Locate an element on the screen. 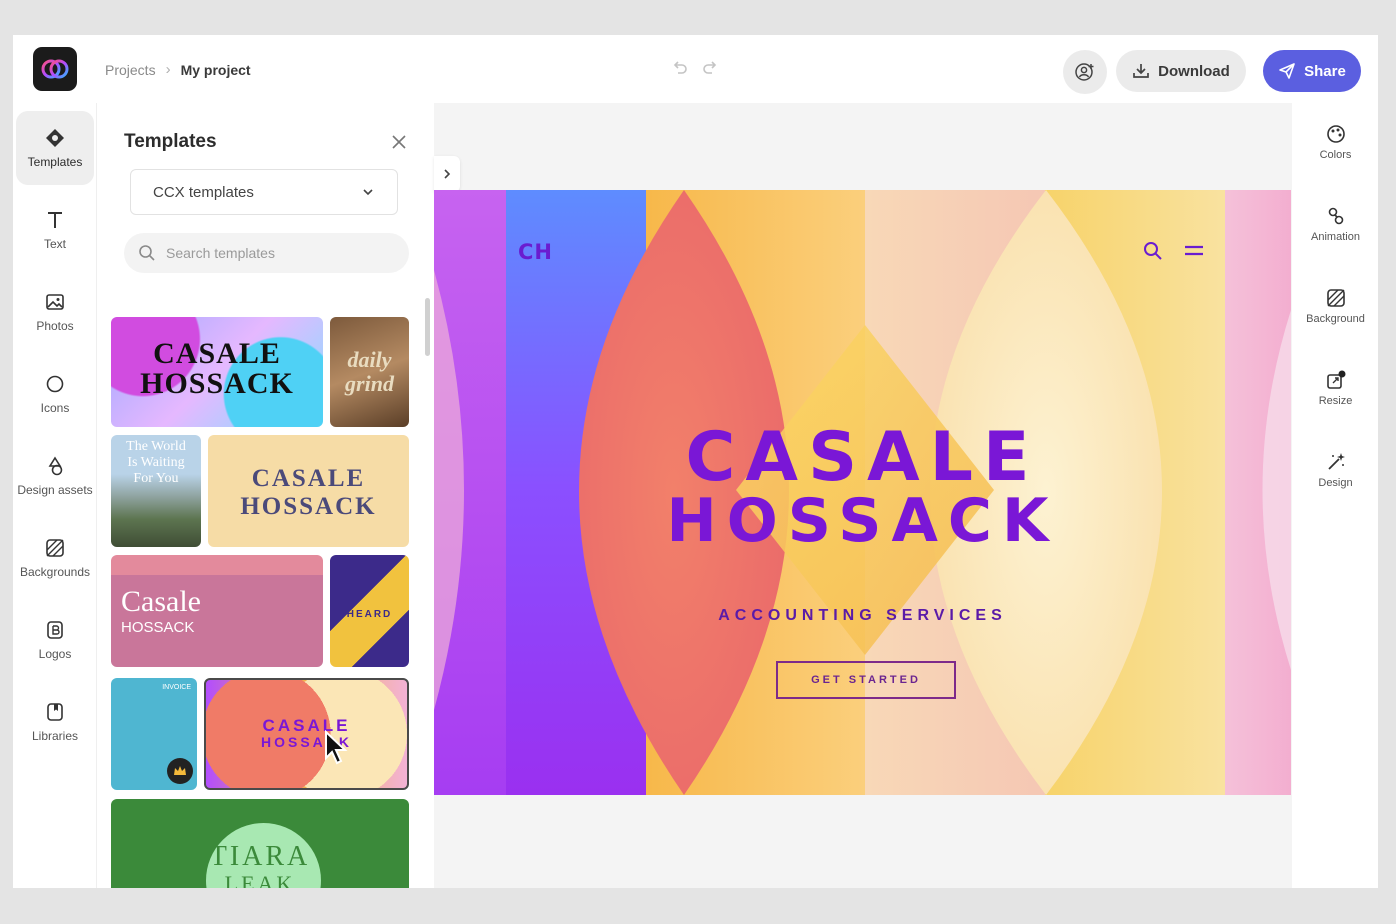  template-thumb-heard: HEARD is located at coordinates (369, 611).